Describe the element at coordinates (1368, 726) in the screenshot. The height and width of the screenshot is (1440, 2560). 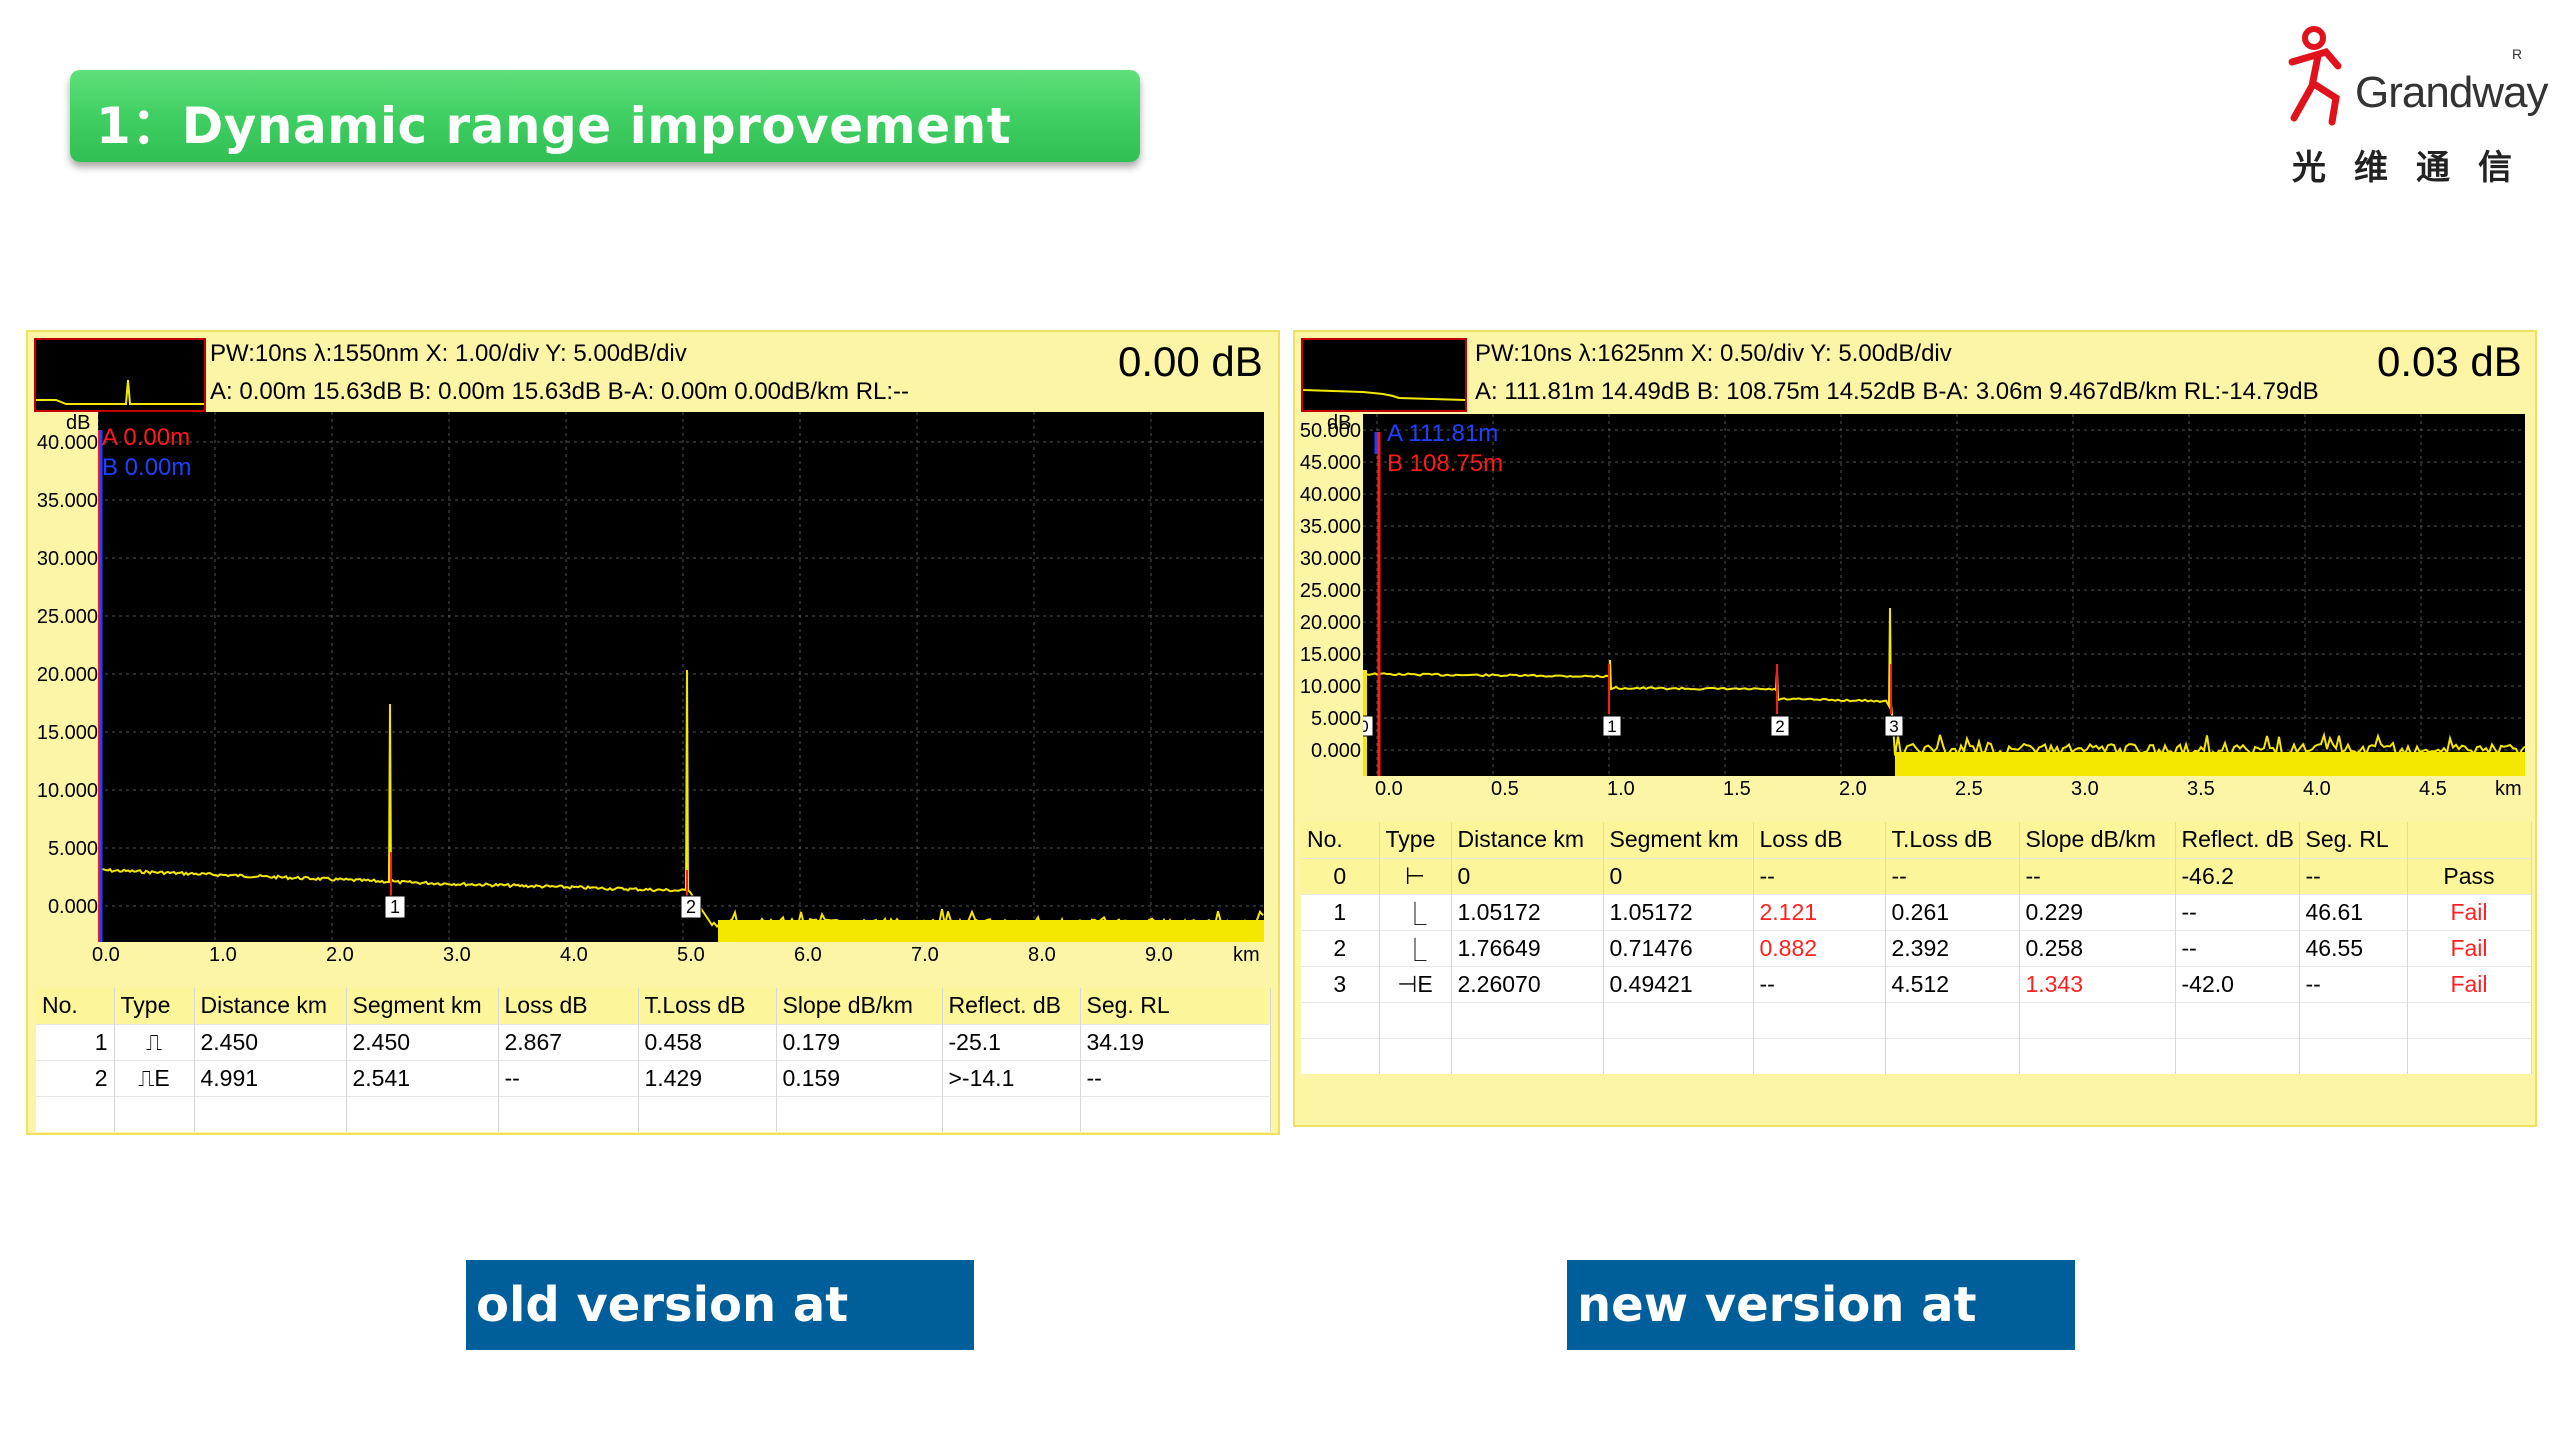
I see `event-marker-0: 0` at that location.